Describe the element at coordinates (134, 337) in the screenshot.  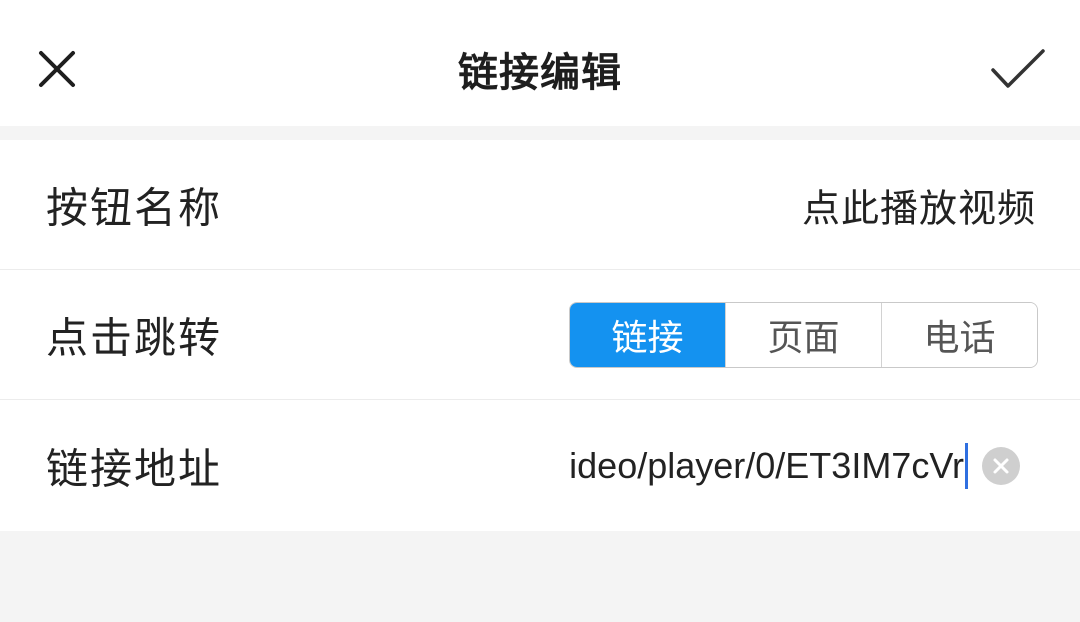
I see `jump-type-label: 点击跳转` at that location.